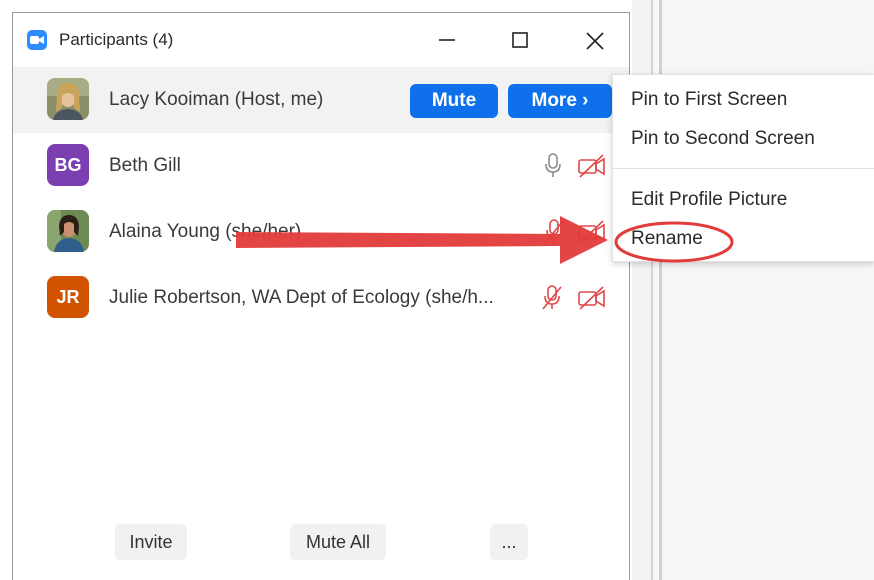 This screenshot has height=580, width=874. I want to click on menu-item-edit-profile-picture: Edit Profile Picture, so click(709, 200).